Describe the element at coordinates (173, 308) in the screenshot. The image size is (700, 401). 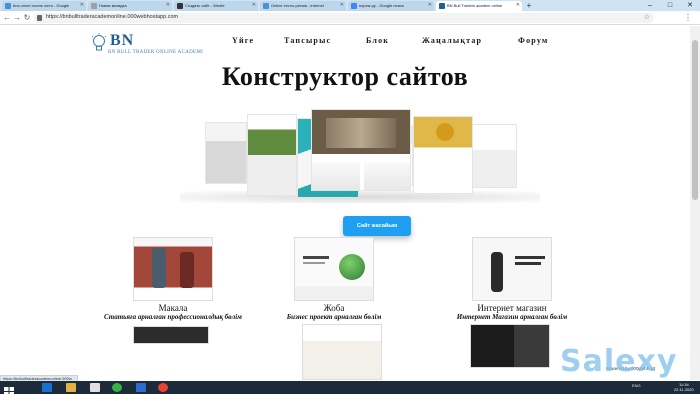
I see `article-card-title: Макала` at that location.